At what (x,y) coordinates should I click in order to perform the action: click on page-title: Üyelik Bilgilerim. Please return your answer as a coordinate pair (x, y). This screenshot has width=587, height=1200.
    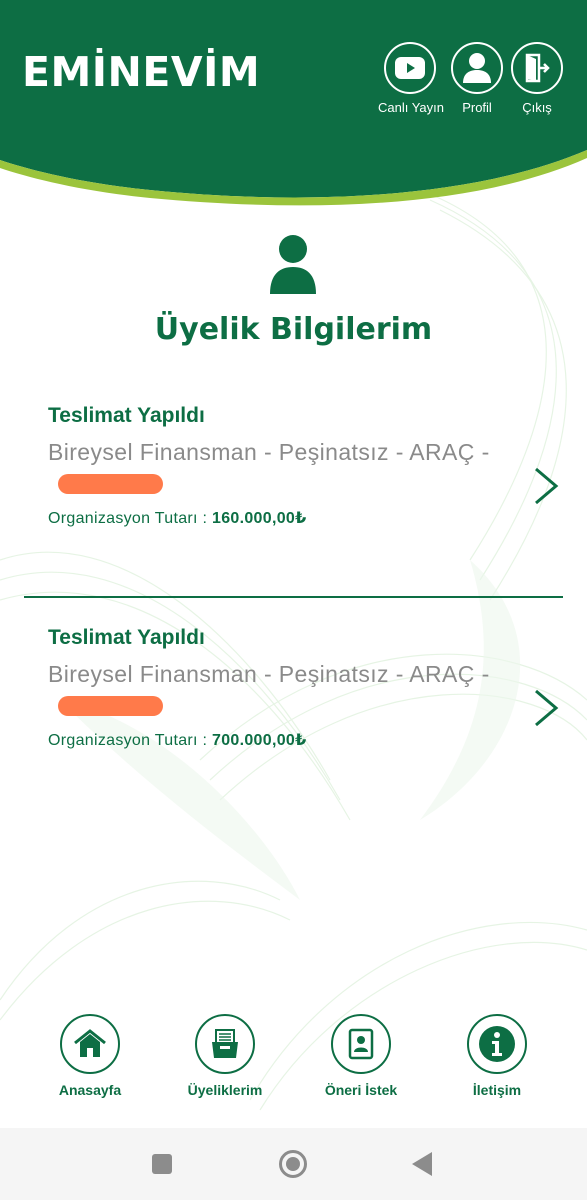
    Looking at the image, I should click on (293, 329).